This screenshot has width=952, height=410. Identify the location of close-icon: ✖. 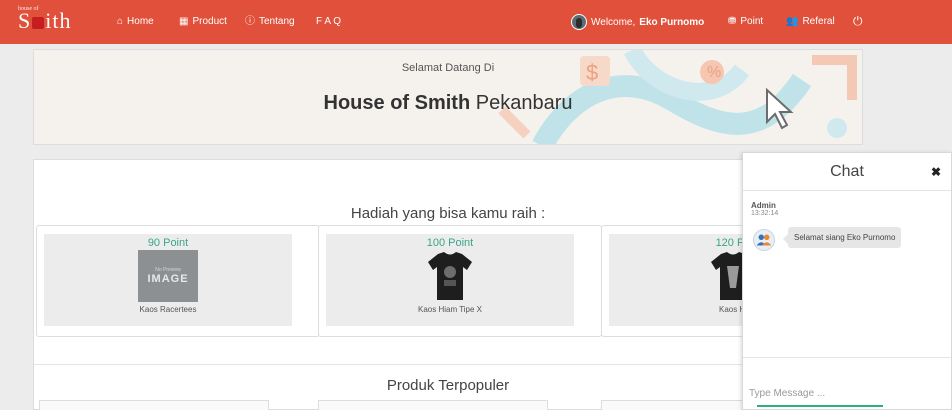
(936, 172).